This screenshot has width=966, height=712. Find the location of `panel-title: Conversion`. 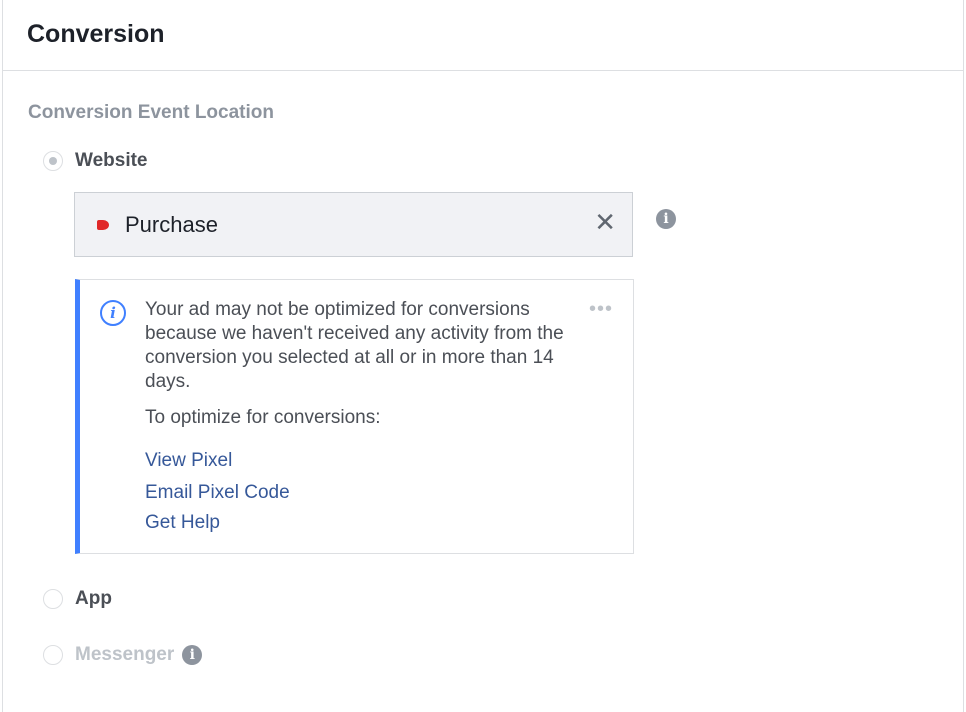

panel-title: Conversion is located at coordinates (96, 33).